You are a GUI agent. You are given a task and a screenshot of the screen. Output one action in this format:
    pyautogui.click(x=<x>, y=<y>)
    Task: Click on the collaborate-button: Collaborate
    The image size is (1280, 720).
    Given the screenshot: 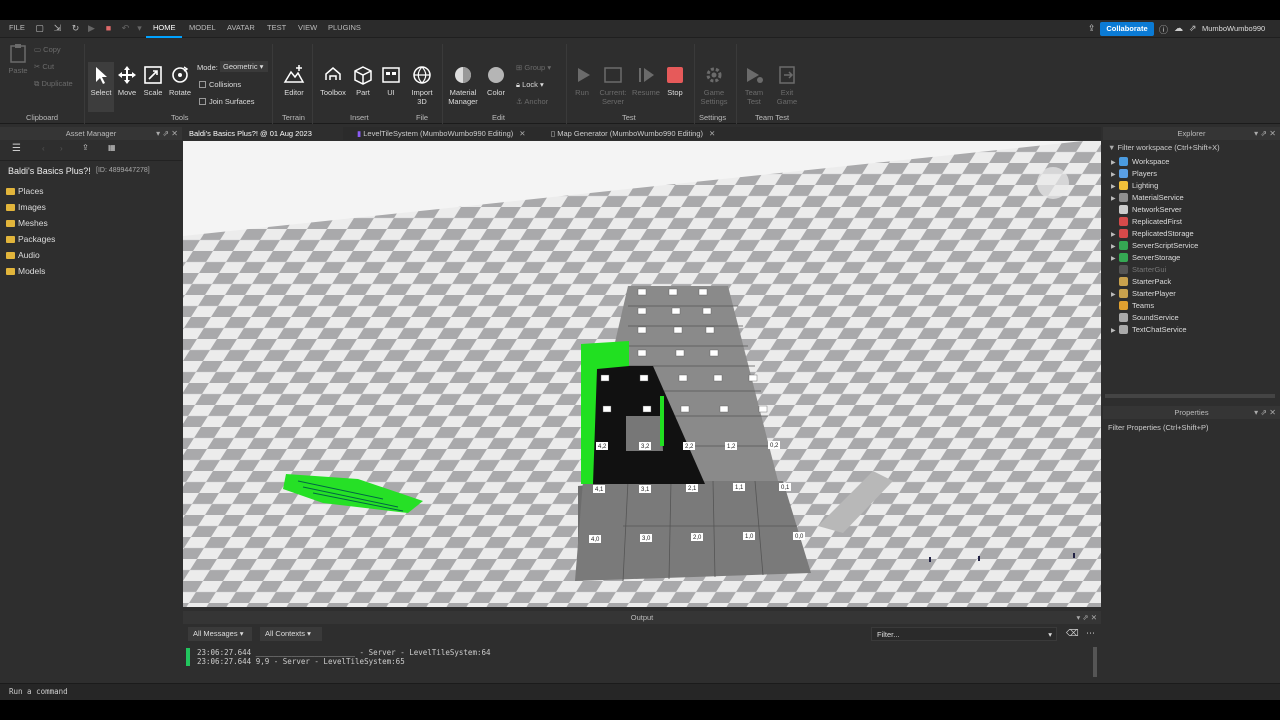 What is the action you would take?
    pyautogui.click(x=1127, y=29)
    